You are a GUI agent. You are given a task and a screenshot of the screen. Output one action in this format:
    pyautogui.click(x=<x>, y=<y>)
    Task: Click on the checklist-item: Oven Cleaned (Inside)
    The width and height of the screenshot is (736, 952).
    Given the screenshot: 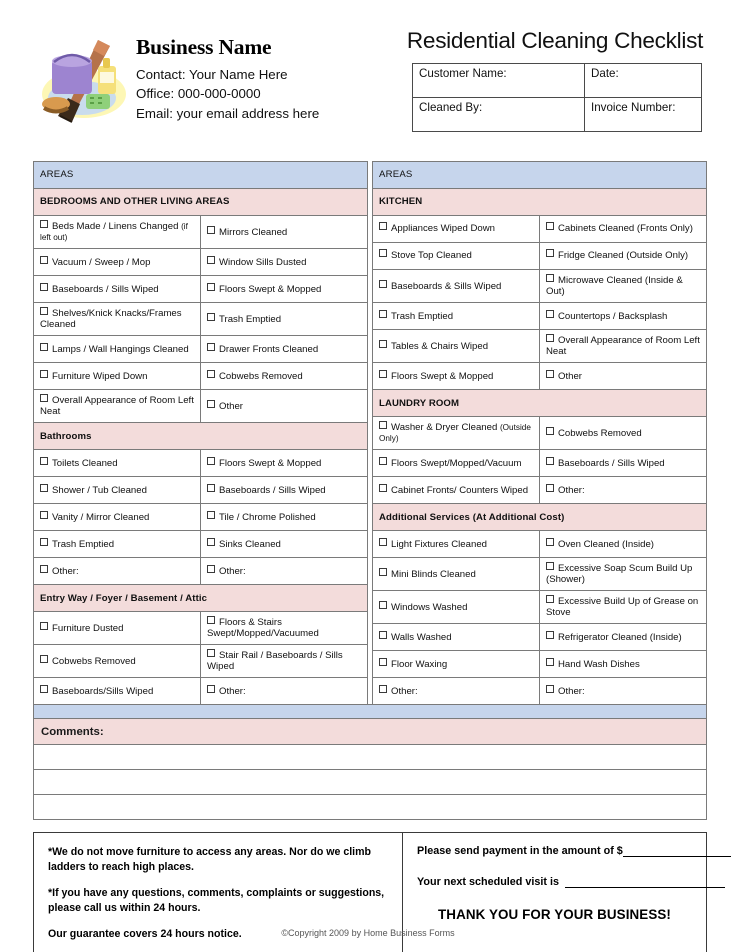 What is the action you would take?
    pyautogui.click(x=623, y=544)
    